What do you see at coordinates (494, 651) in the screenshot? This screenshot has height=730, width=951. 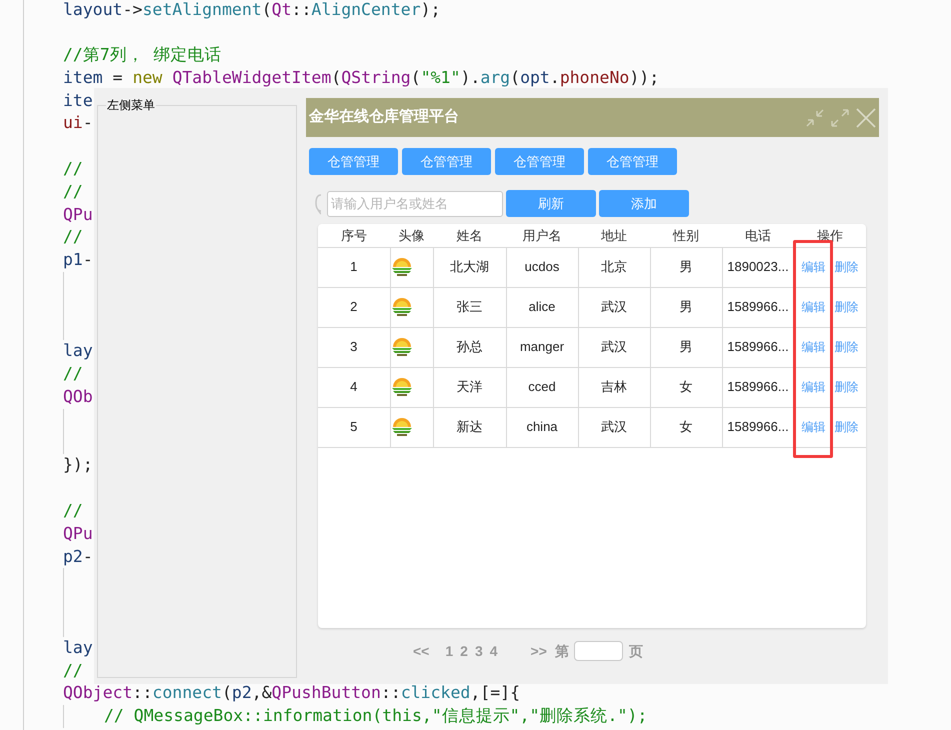 I see `page-link: 4` at bounding box center [494, 651].